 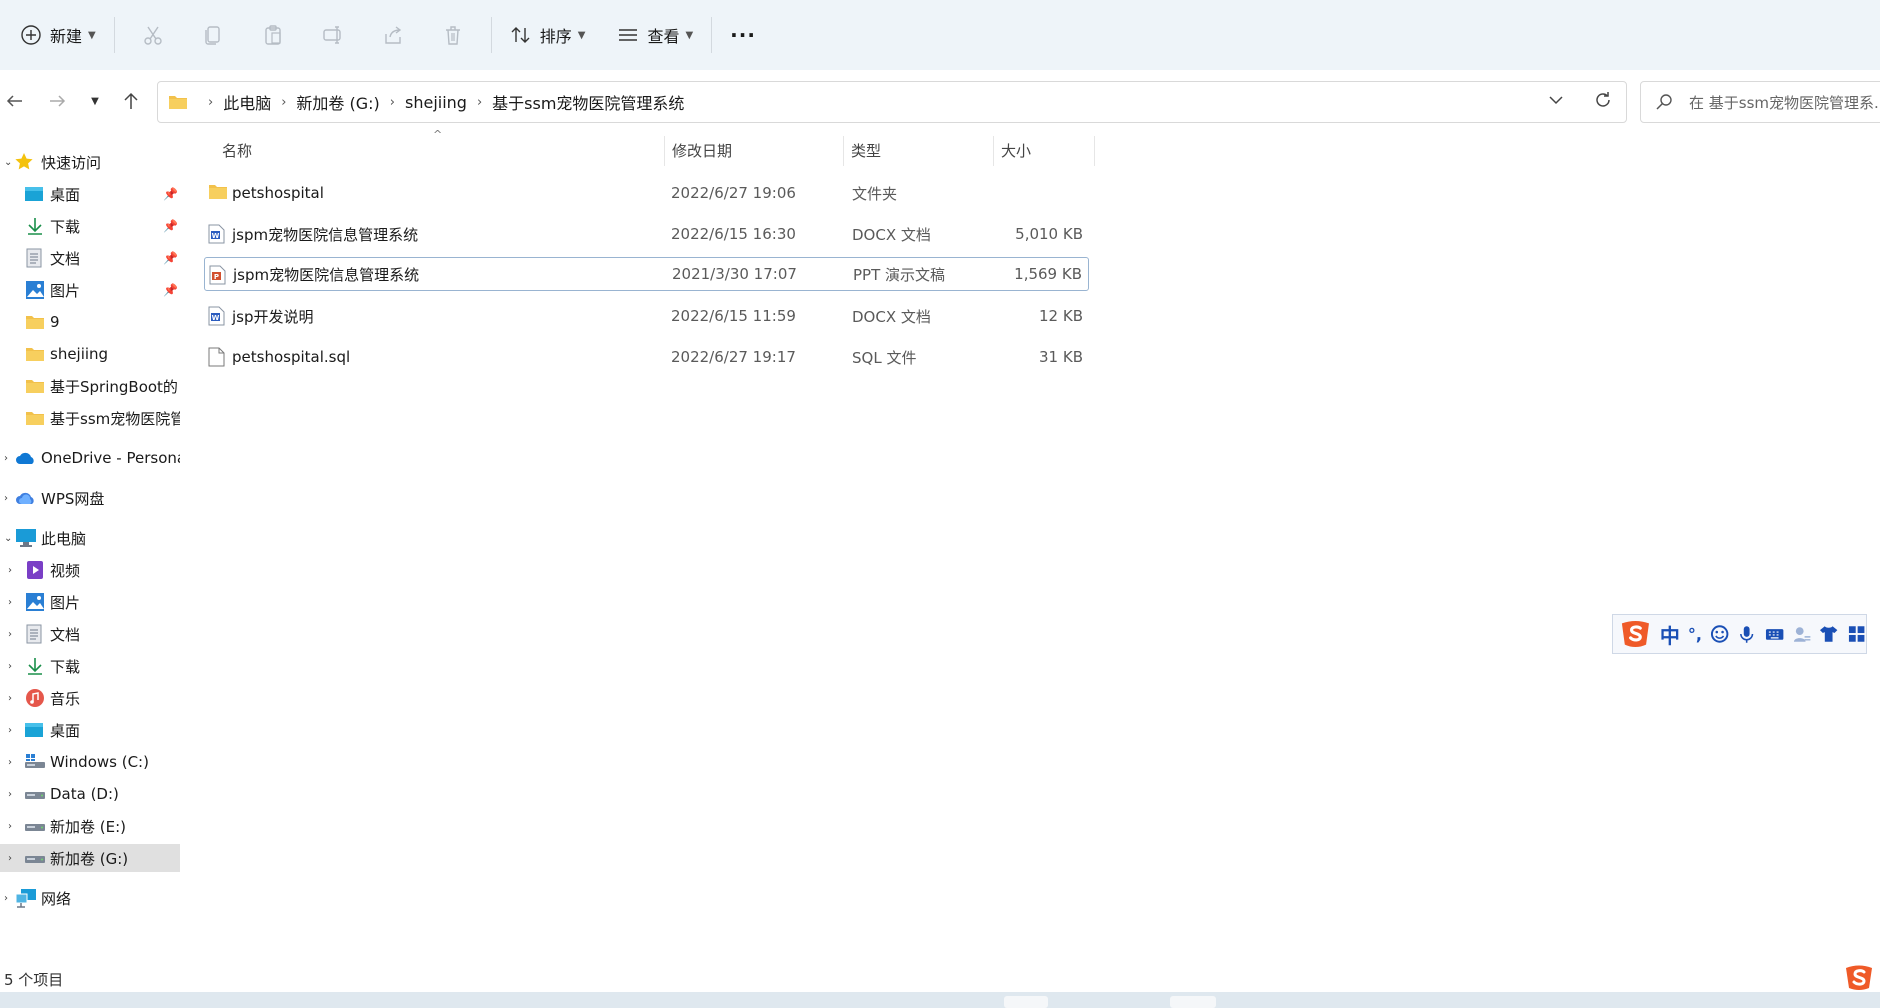 What do you see at coordinates (646, 193) in the screenshot?
I see `file-row-petshospital-folder: petshospital 2022/6/27 19:06 文件夹` at bounding box center [646, 193].